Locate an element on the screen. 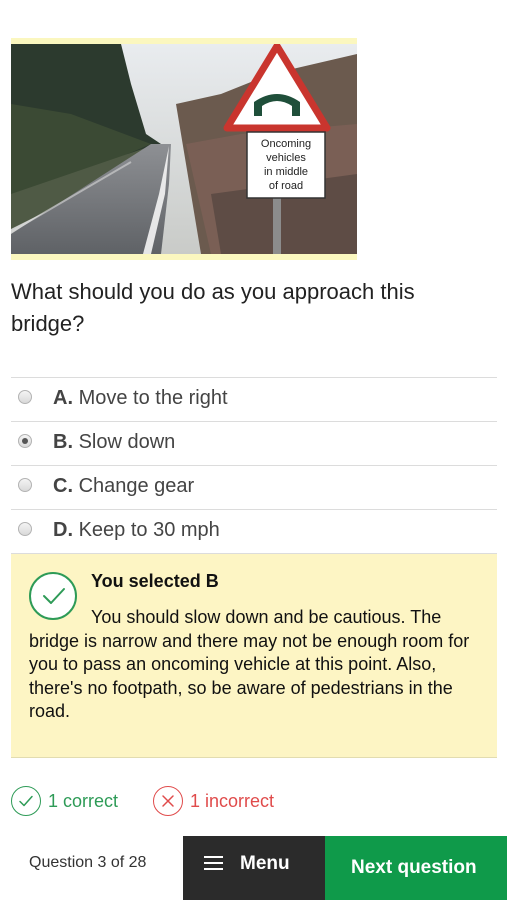  option-c-radio is located at coordinates (25, 485).